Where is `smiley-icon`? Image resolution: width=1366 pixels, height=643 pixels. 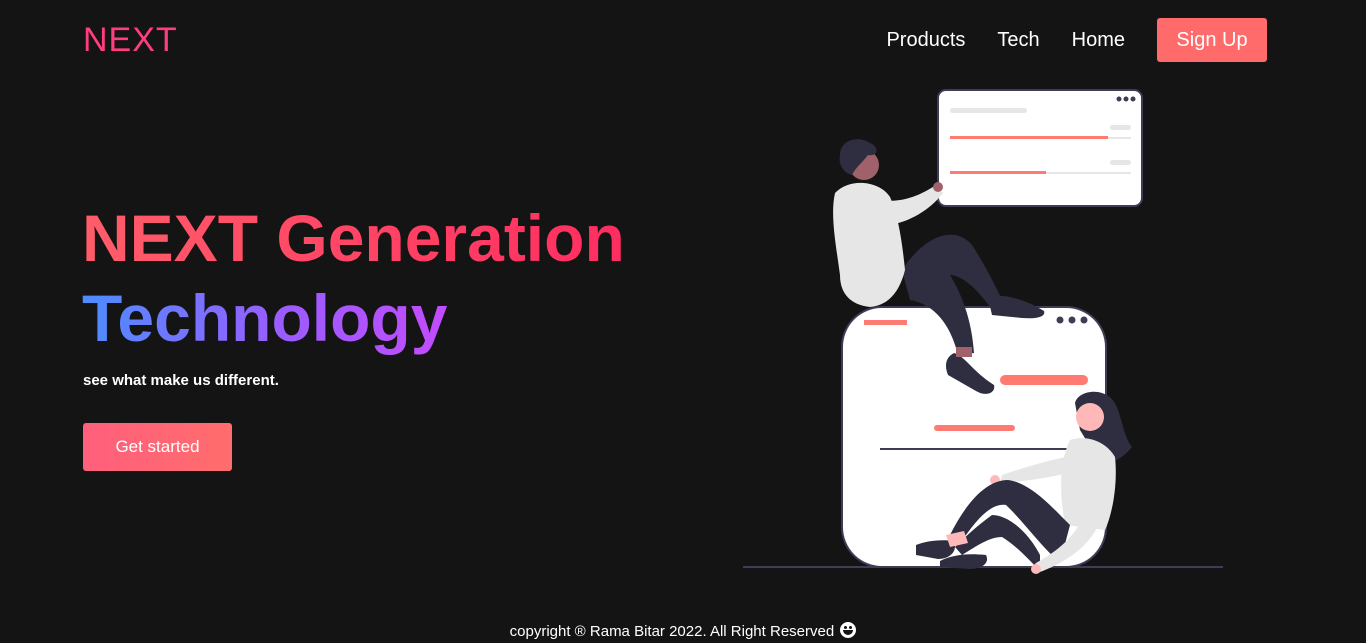 smiley-icon is located at coordinates (848, 630).